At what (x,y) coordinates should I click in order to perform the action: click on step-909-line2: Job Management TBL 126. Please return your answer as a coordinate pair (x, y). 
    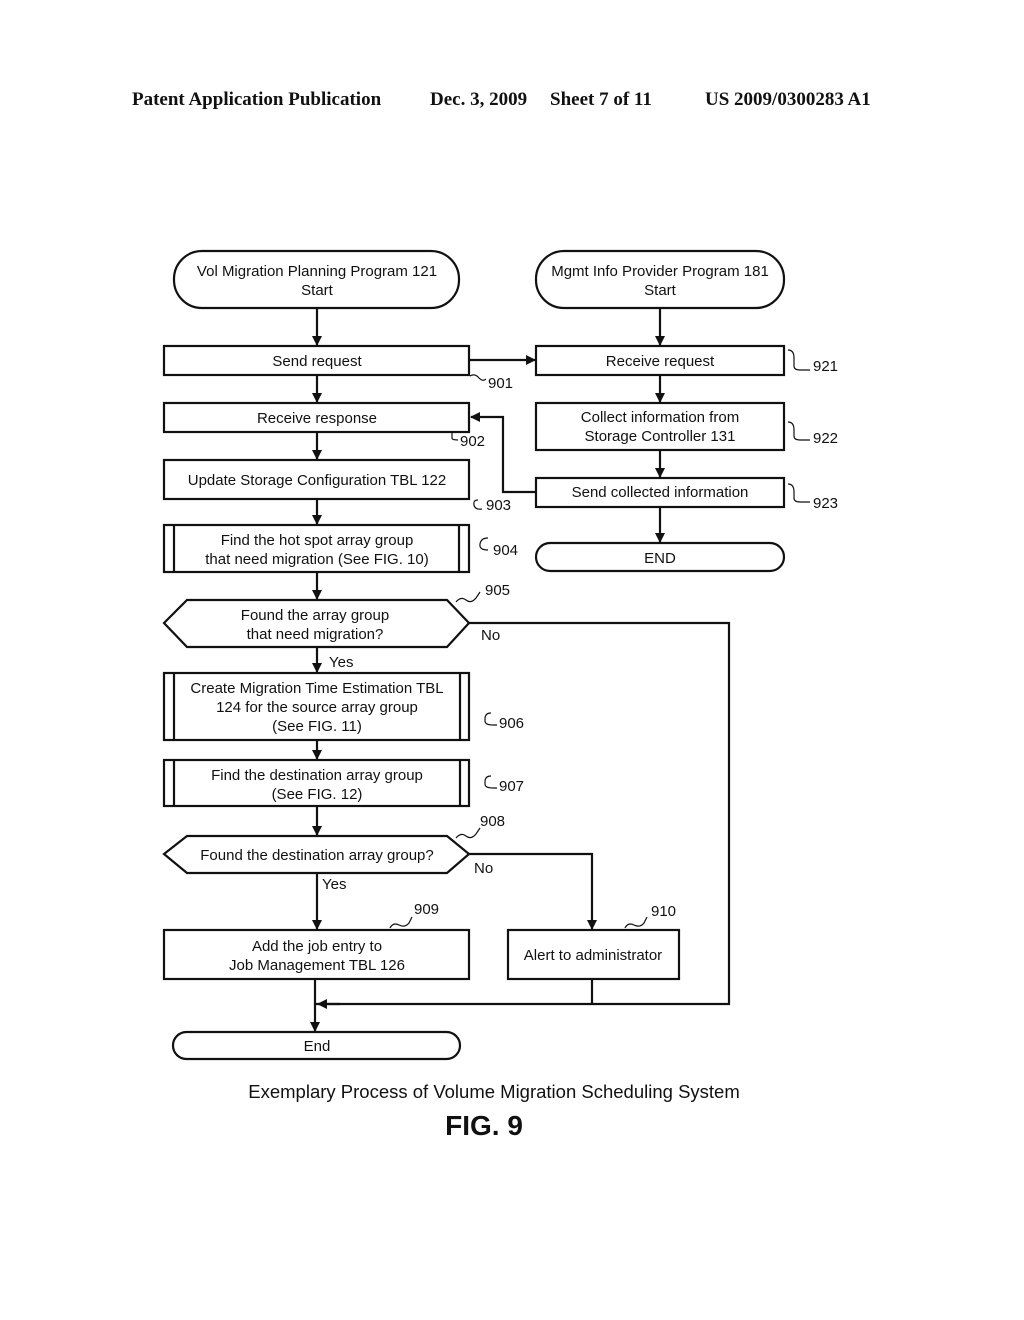
    Looking at the image, I should click on (317, 965).